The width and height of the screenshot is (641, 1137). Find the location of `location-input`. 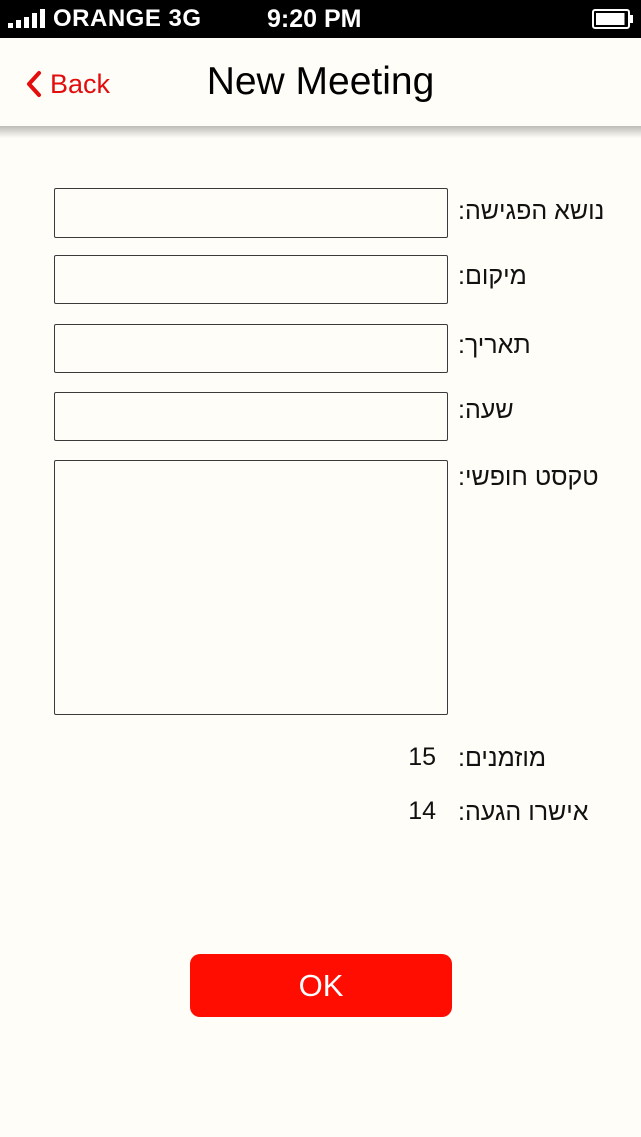

location-input is located at coordinates (251, 279).